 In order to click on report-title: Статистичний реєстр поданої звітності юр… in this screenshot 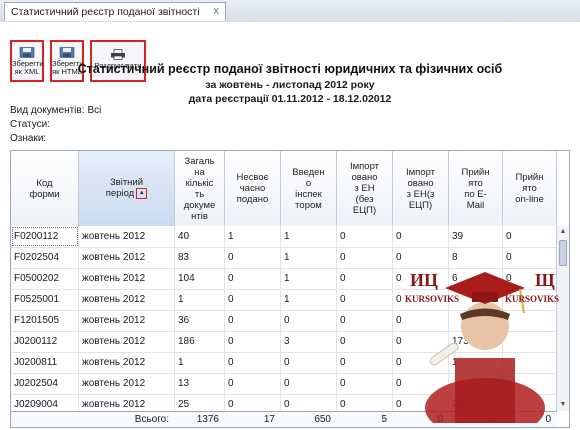, I will do `click(290, 69)`.